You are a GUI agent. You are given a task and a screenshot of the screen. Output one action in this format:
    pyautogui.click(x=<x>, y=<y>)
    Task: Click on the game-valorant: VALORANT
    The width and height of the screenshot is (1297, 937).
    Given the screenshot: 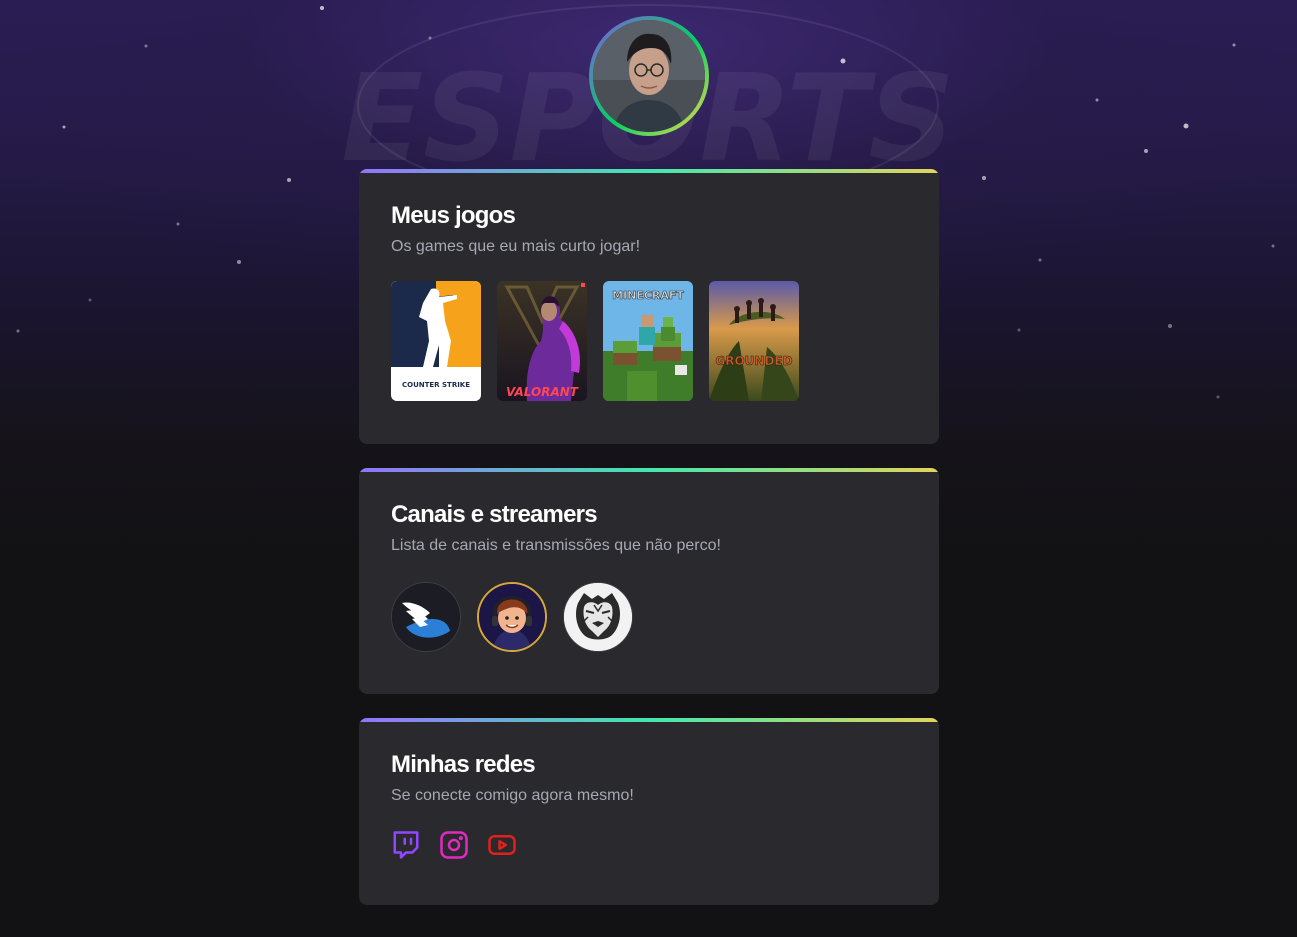 What is the action you would take?
    pyautogui.click(x=542, y=341)
    